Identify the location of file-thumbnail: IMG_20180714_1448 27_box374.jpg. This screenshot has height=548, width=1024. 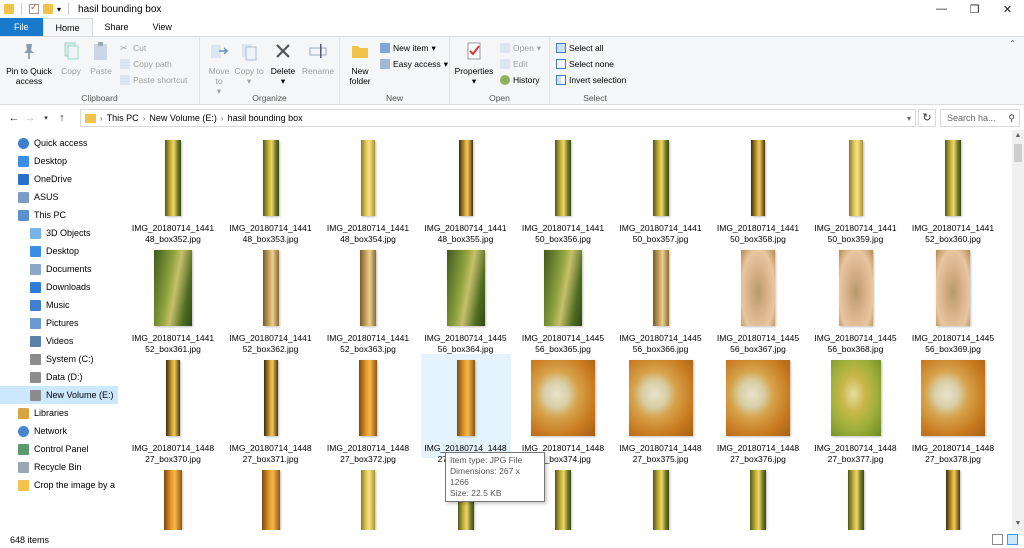
(563, 409).